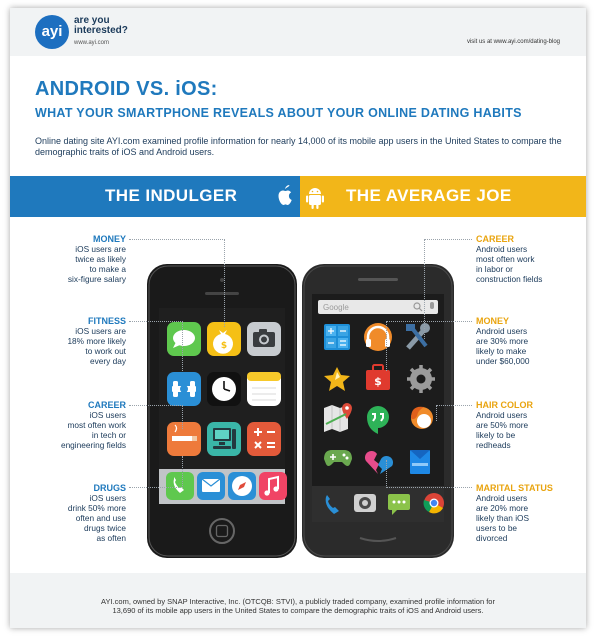  Describe the element at coordinates (429, 195) in the screenshot. I see `average-joe-label: THE AVERAGE JOE` at that location.